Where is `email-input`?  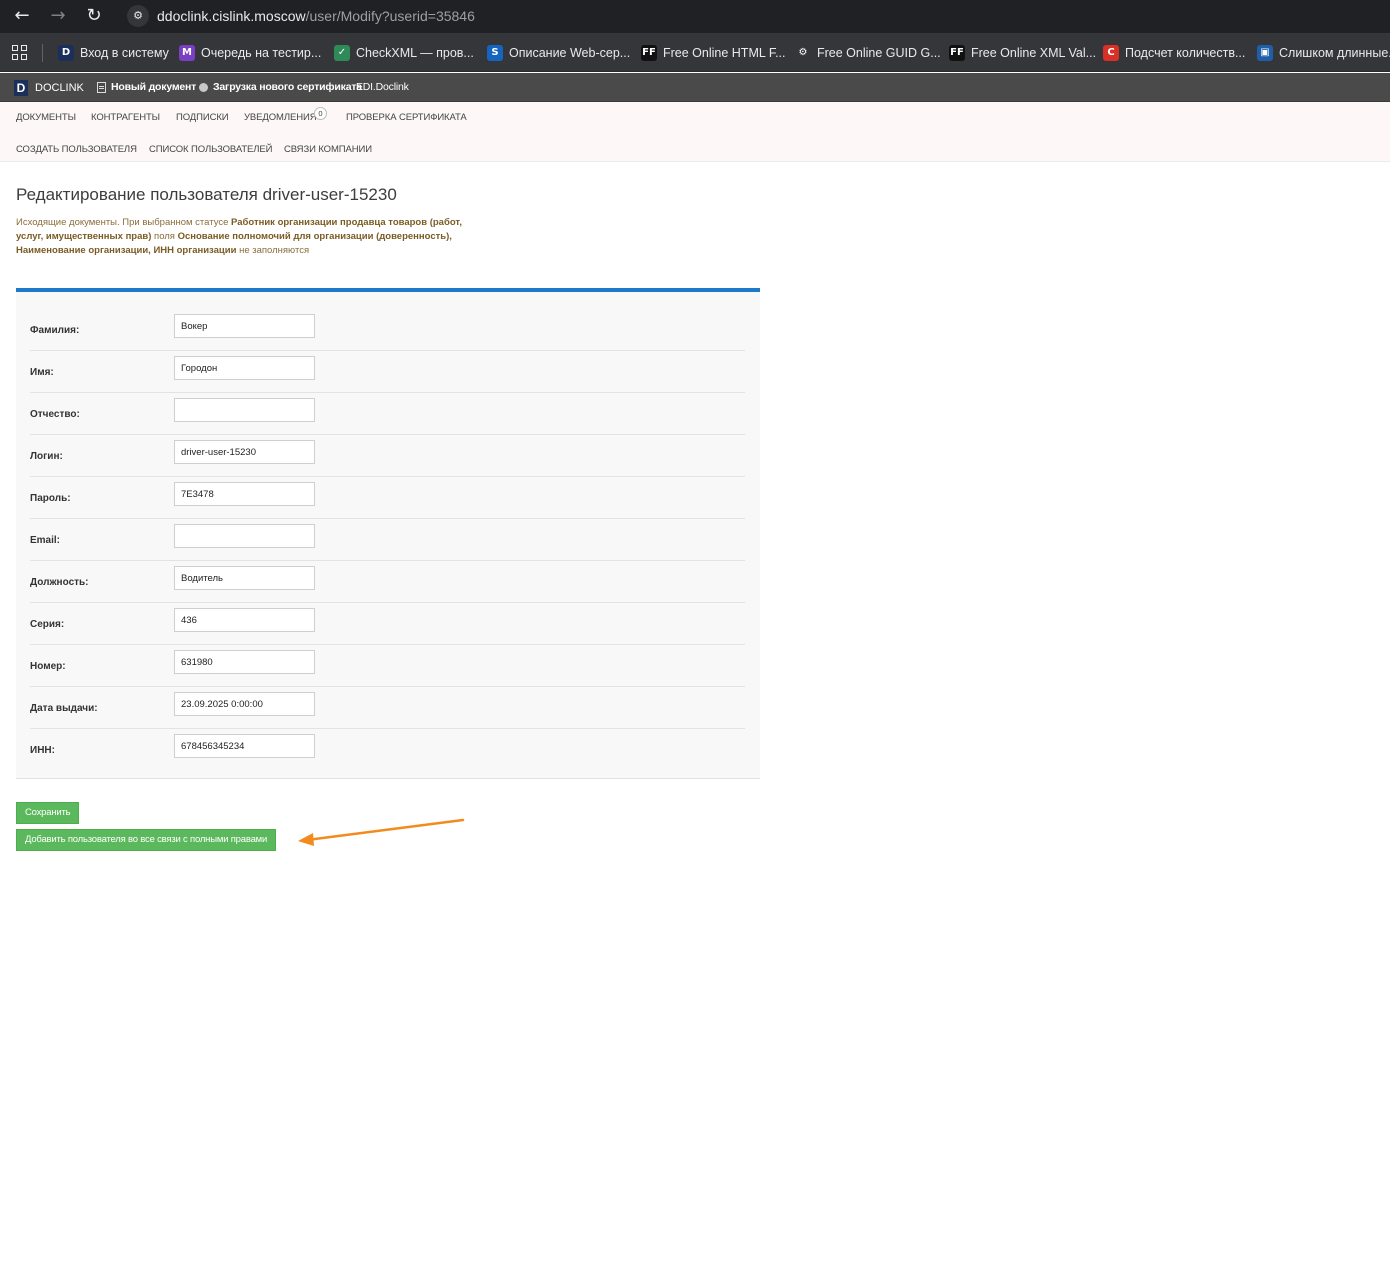
email-input is located at coordinates (244, 536).